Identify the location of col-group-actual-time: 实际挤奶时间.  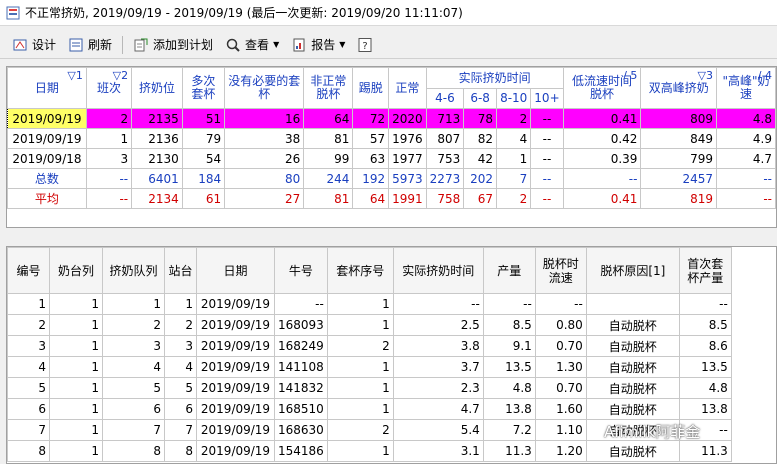
(494, 78).